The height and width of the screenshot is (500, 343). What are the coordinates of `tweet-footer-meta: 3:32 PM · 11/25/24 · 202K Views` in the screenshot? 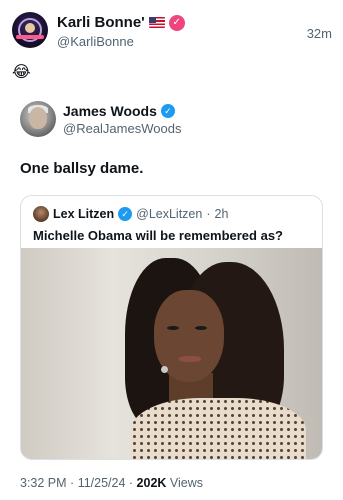 It's located at (111, 483).